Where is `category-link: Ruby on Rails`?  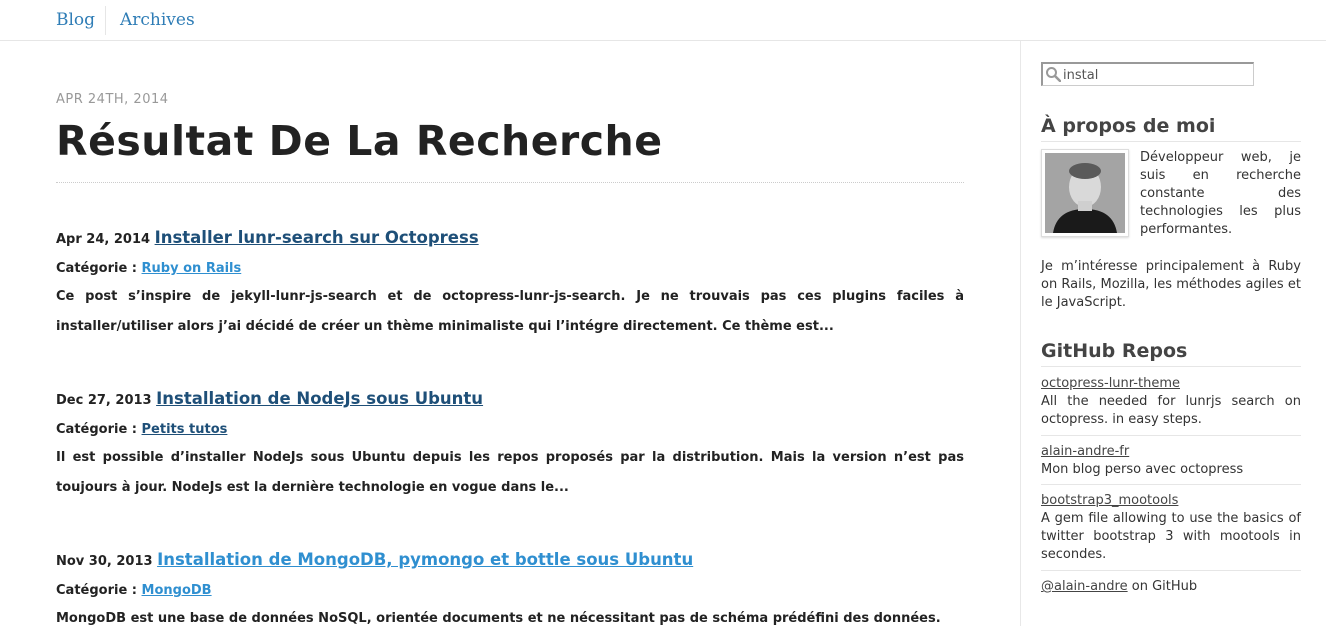 category-link: Ruby on Rails is located at coordinates (192, 268).